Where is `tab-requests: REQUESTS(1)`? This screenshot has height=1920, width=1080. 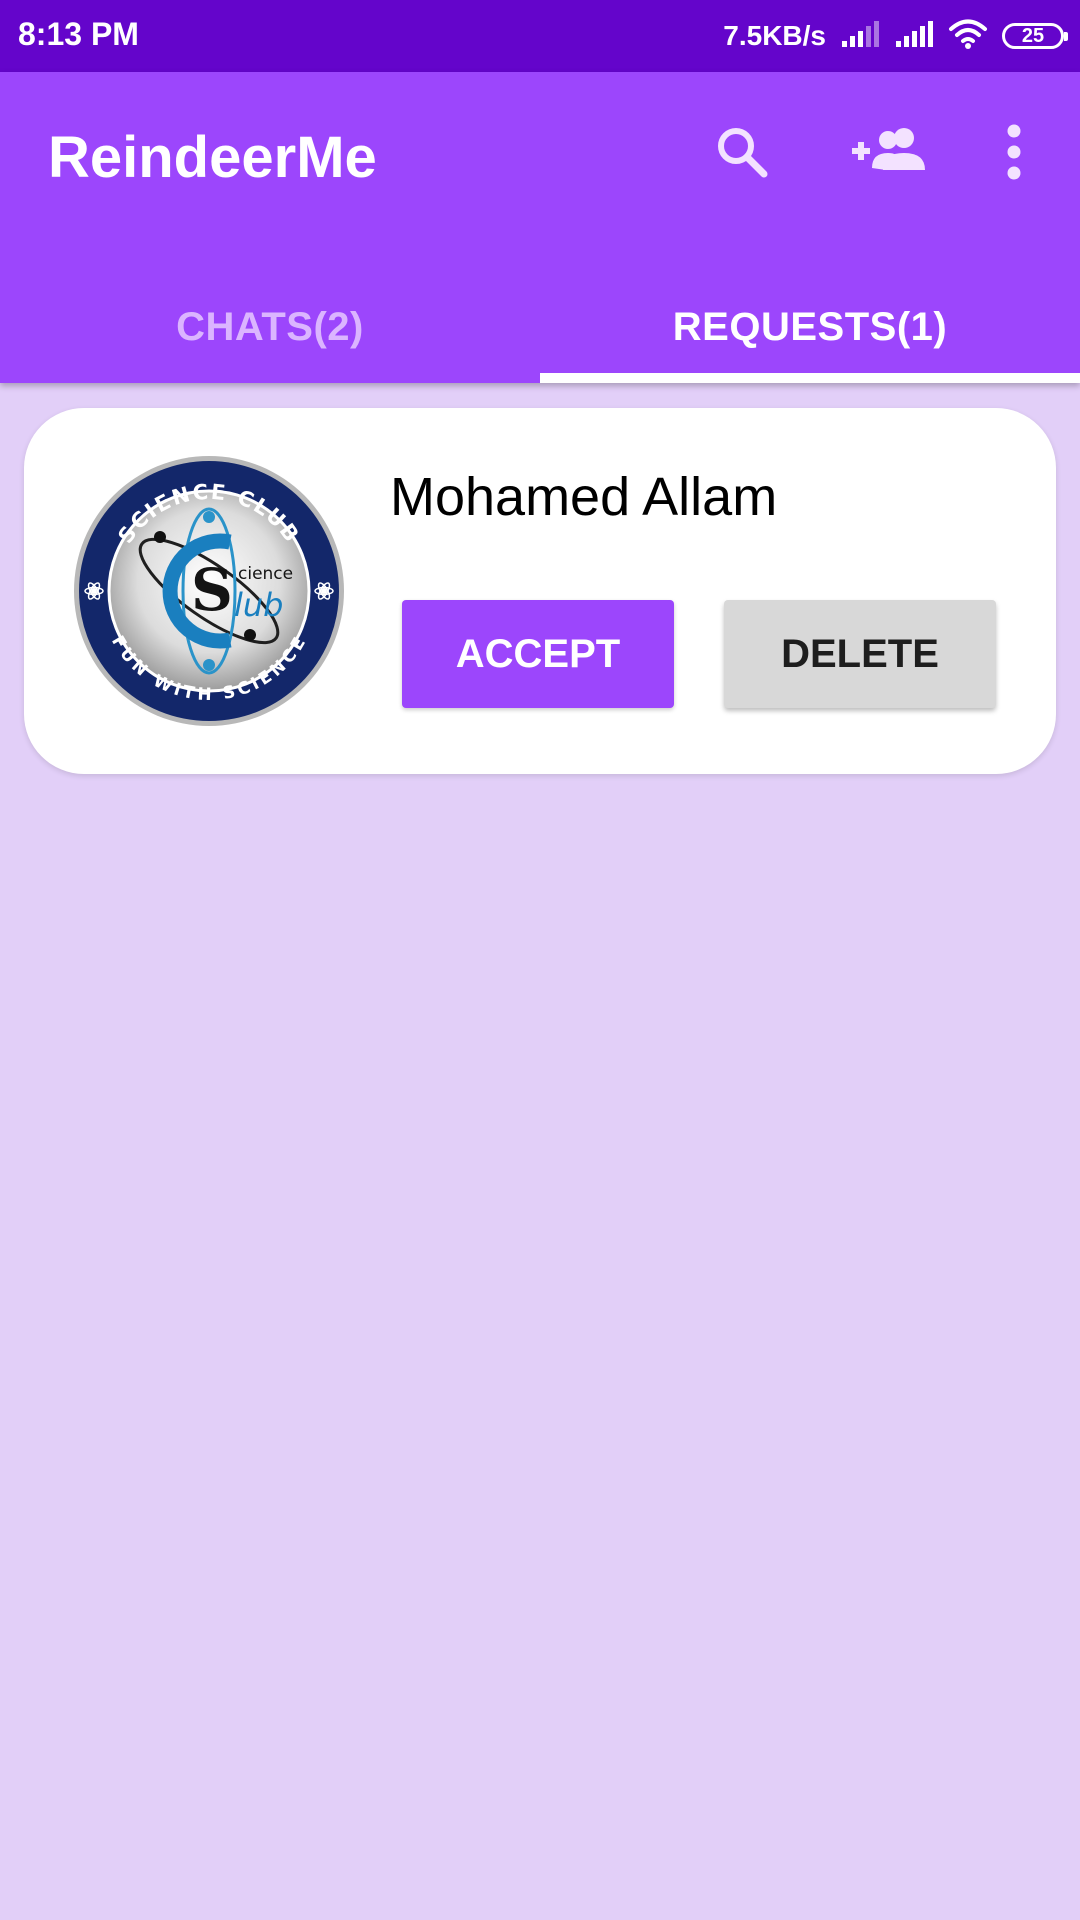
tab-requests: REQUESTS(1) is located at coordinates (810, 327).